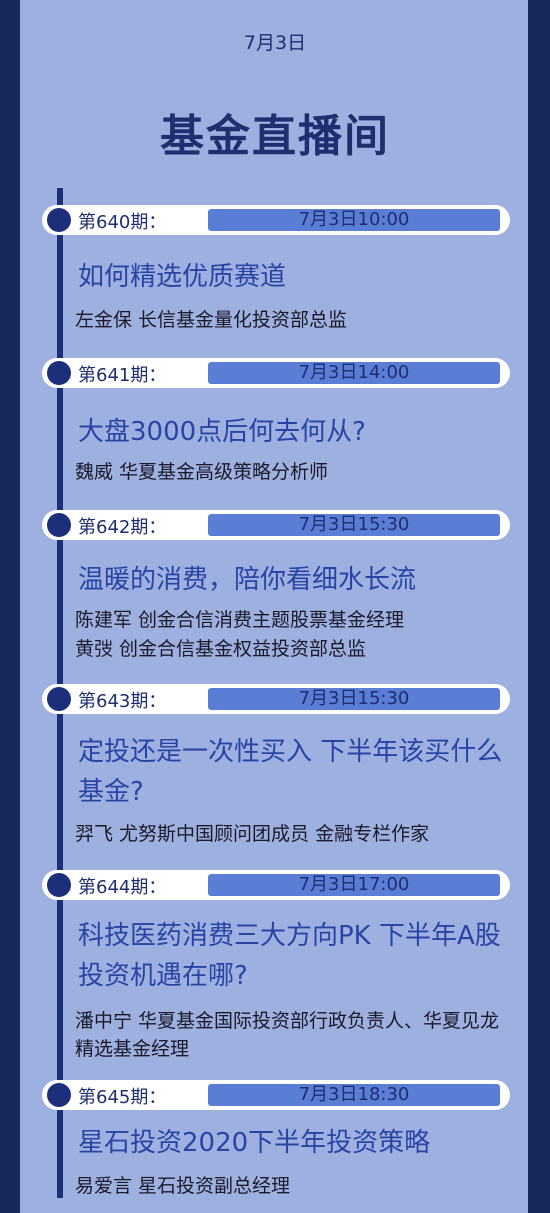 The height and width of the screenshot is (1213, 550). Describe the element at coordinates (354, 373) in the screenshot. I see `episode-time: 7月3日14:00` at that location.